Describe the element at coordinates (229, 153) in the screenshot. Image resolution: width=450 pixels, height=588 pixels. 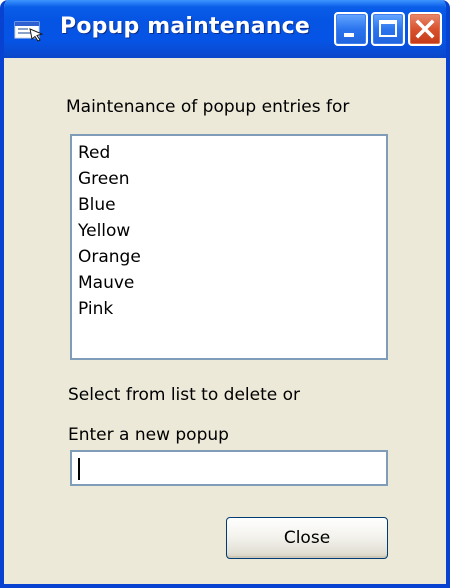
I see `list-item: Red` at that location.